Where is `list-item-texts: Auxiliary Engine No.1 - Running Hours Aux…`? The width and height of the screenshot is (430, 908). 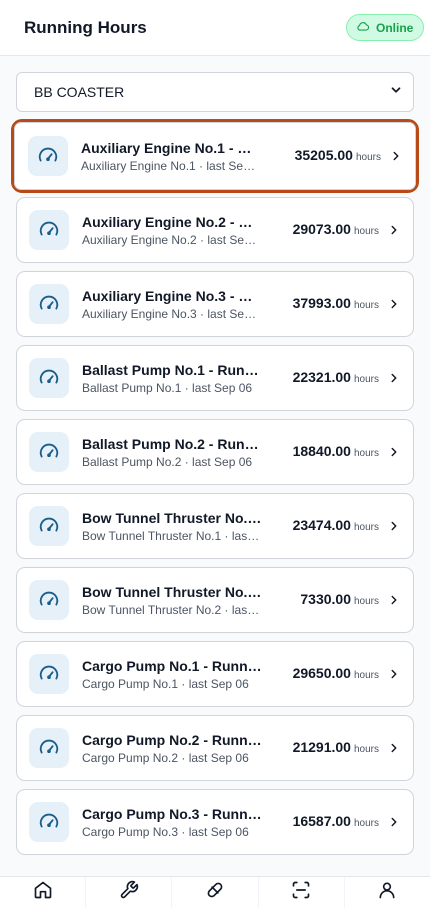 list-item-texts: Auxiliary Engine No.1 - Running Hours Aux… is located at coordinates (171, 156).